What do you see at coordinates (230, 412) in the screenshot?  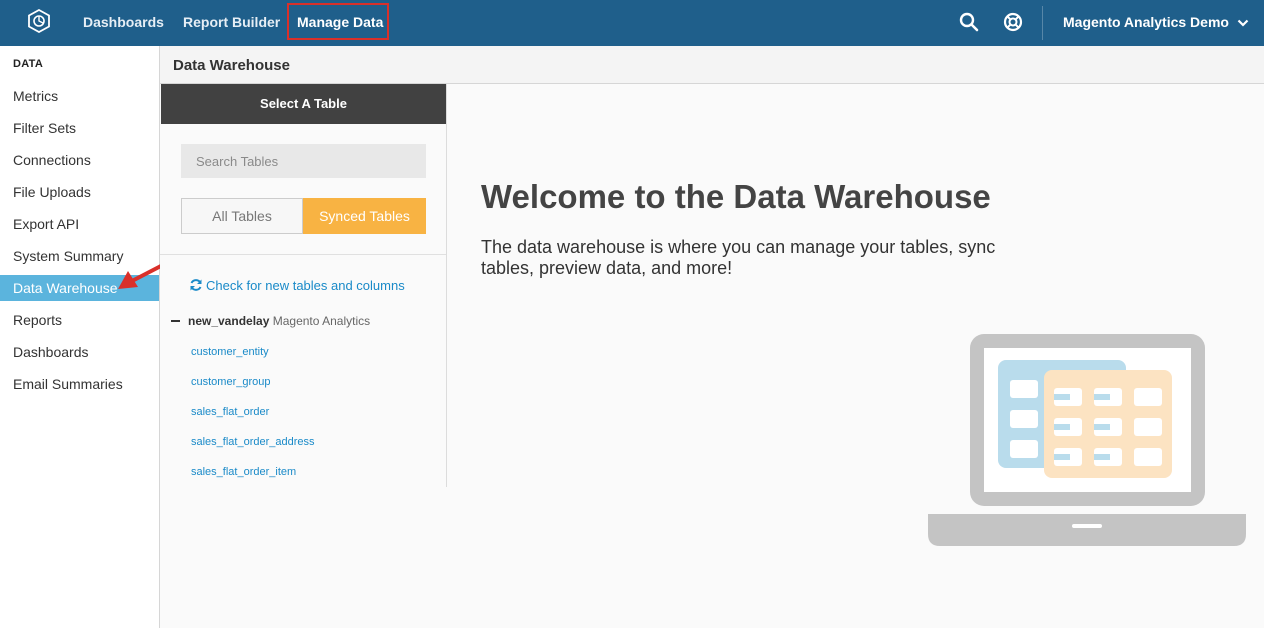 I see `table-link-sales-flat-order: sales_flat_order` at bounding box center [230, 412].